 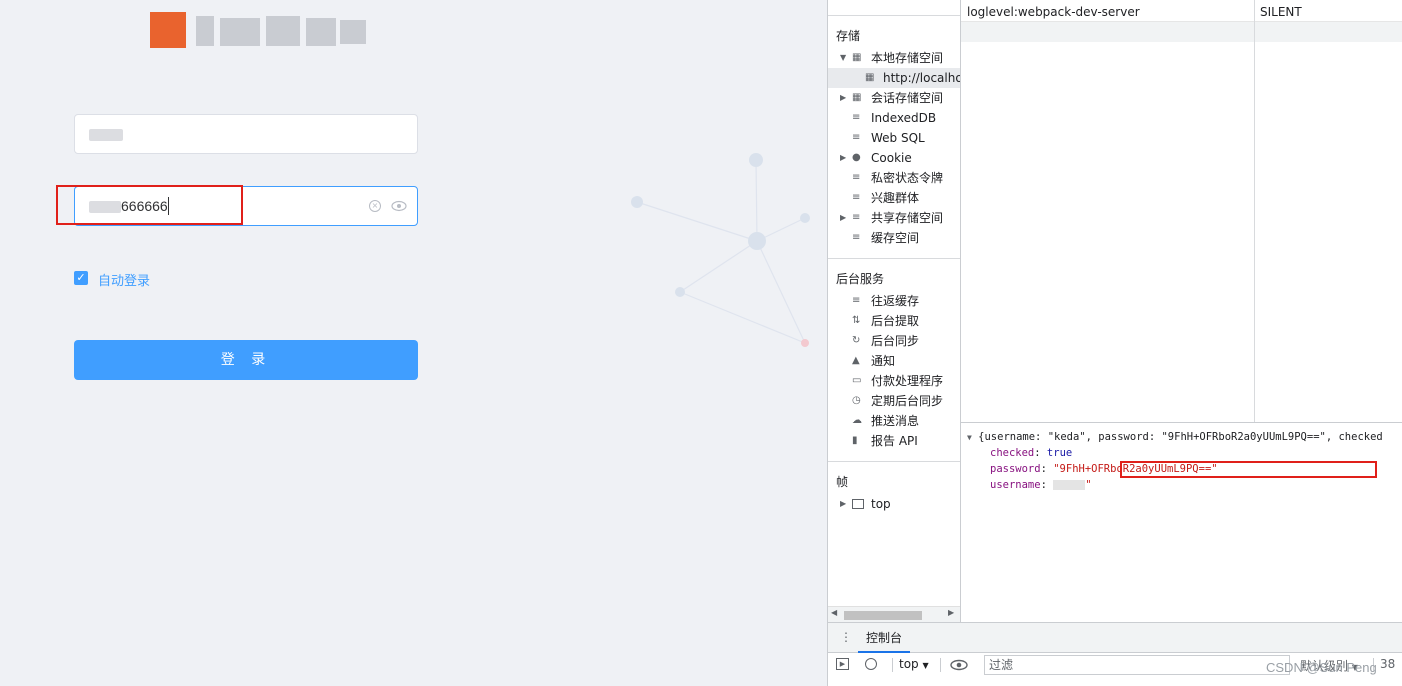 What do you see at coordinates (1387, 664) in the screenshot?
I see `issues-count: 38` at bounding box center [1387, 664].